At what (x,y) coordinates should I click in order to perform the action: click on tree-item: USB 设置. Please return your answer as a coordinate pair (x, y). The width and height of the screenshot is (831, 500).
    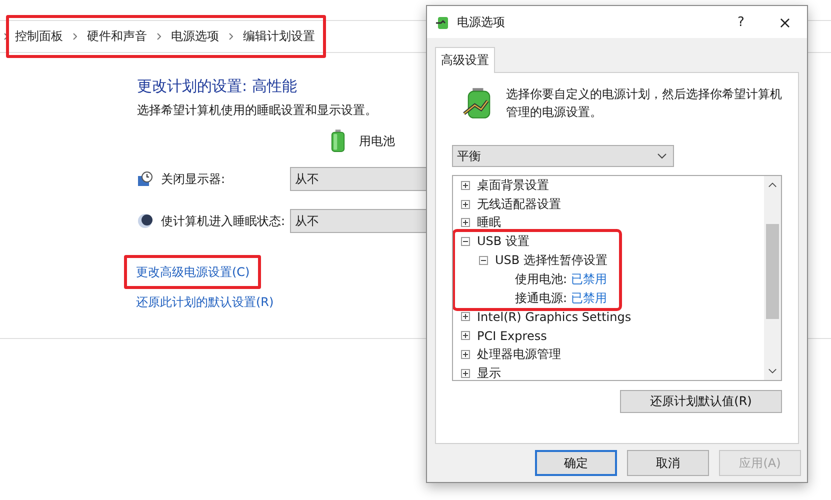
    Looking at the image, I should click on (503, 241).